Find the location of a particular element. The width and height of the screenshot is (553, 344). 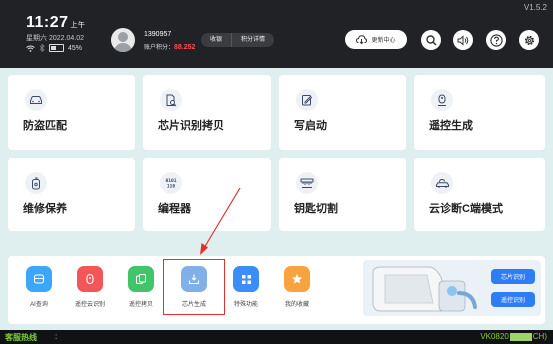

quick-special-functions: 特殊功能 is located at coordinates (246, 287).